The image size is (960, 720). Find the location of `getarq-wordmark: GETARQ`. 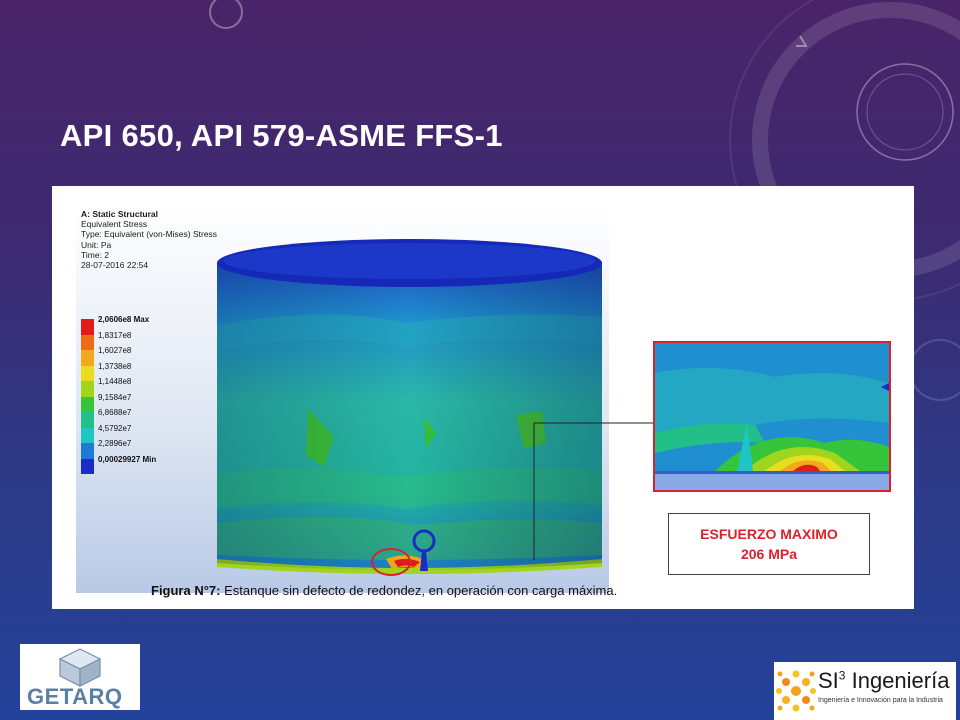

getarq-wordmark: GETARQ is located at coordinates (75, 696).